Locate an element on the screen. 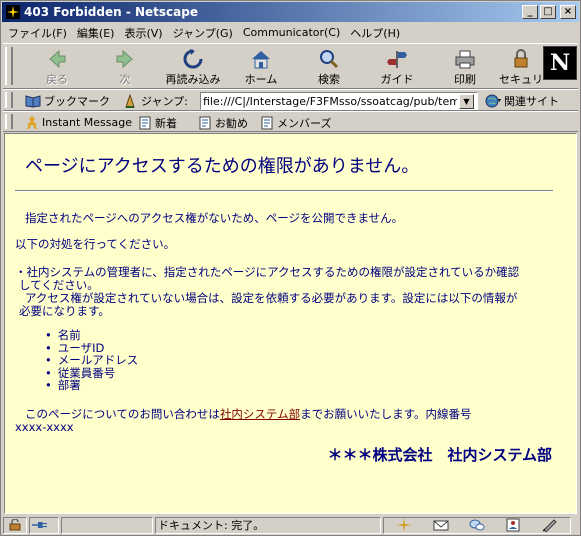  printer-icon is located at coordinates (465, 58).